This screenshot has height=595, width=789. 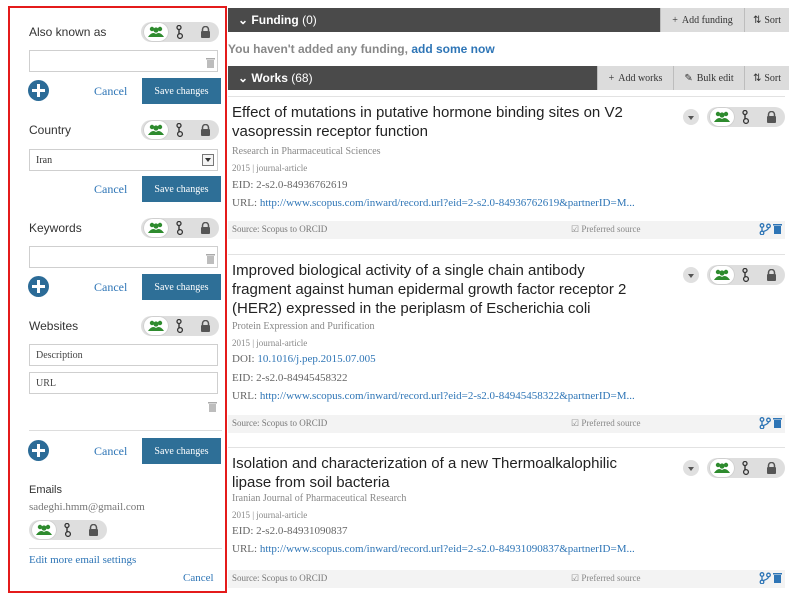 I want to click on keywords-label: Keywords, so click(x=55, y=228).